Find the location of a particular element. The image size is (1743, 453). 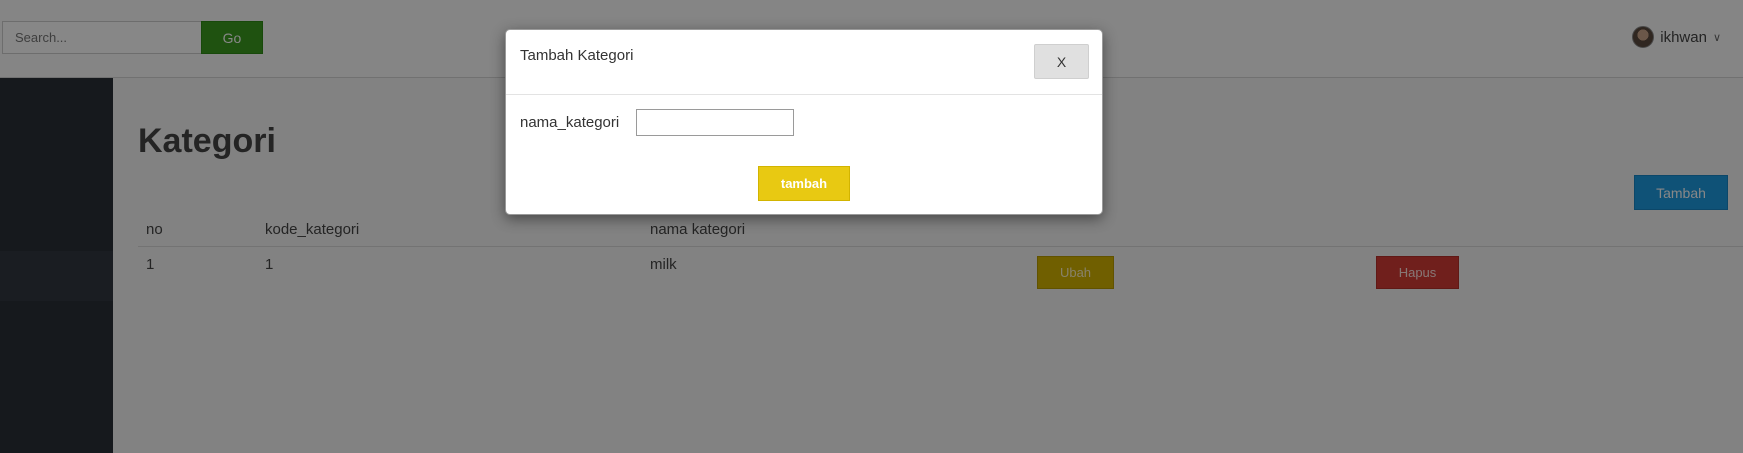

close-button: X is located at coordinates (1061, 61).